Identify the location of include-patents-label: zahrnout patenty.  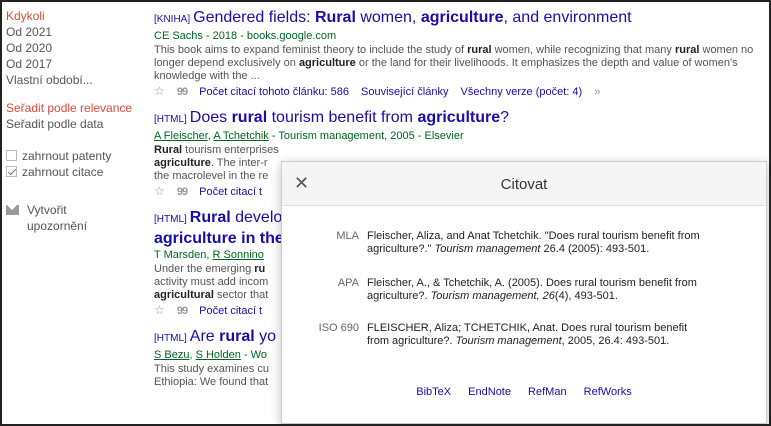
(67, 156).